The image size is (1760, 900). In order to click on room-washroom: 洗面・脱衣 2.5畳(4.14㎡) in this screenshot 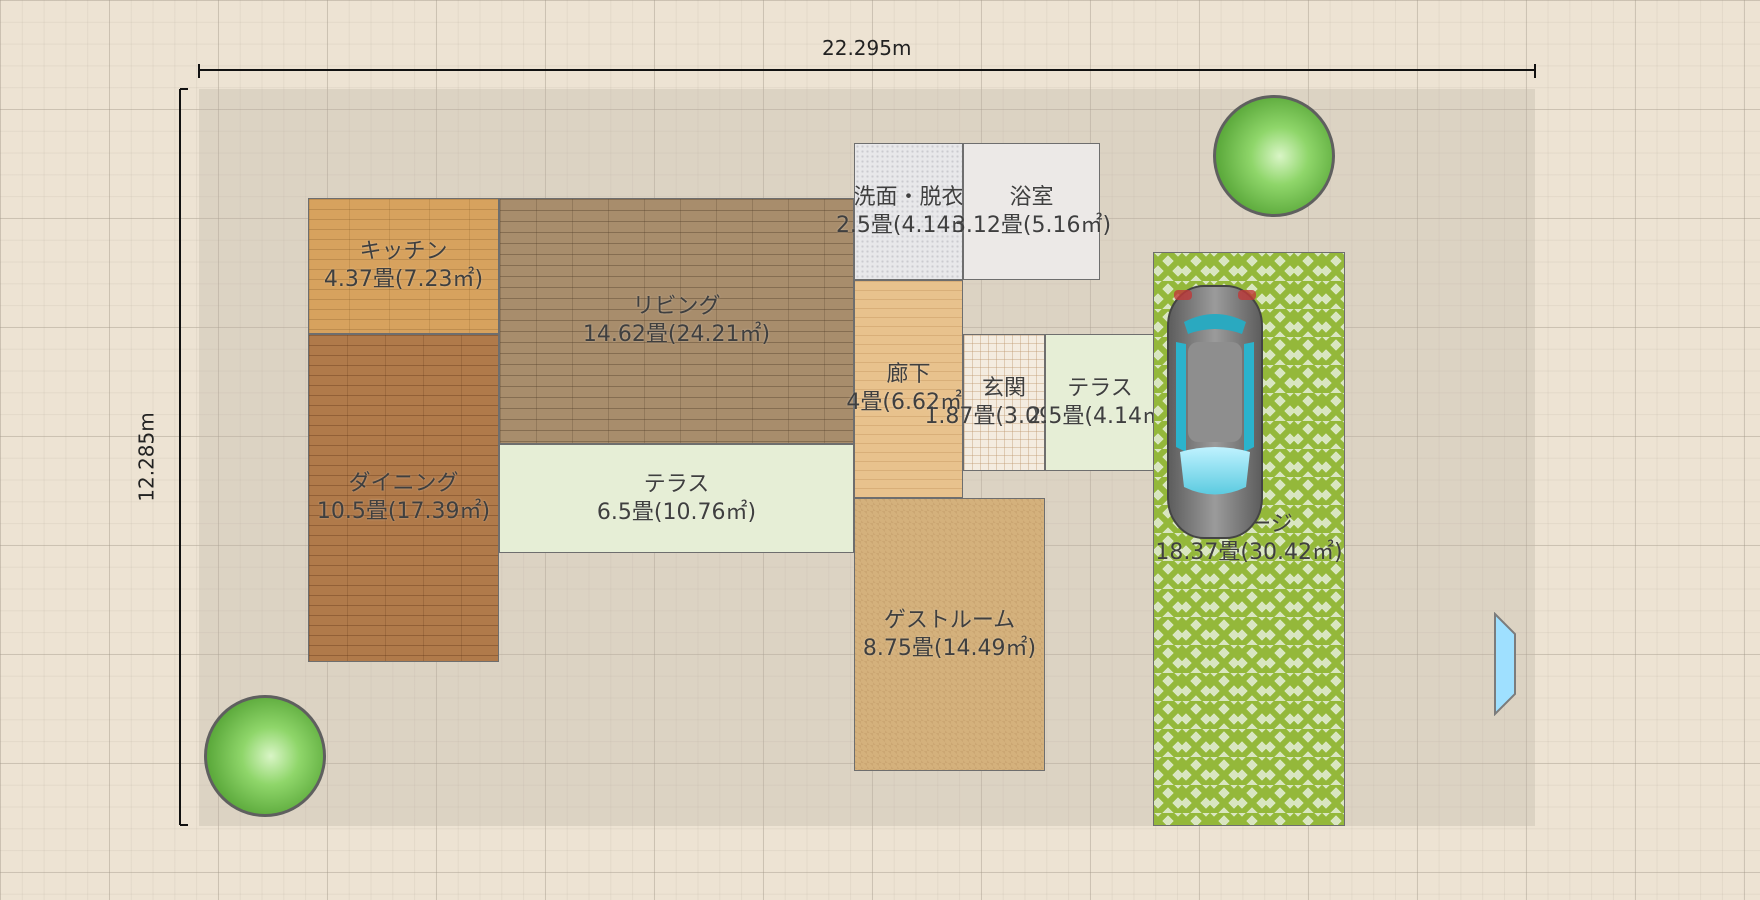, I will do `click(908, 211)`.